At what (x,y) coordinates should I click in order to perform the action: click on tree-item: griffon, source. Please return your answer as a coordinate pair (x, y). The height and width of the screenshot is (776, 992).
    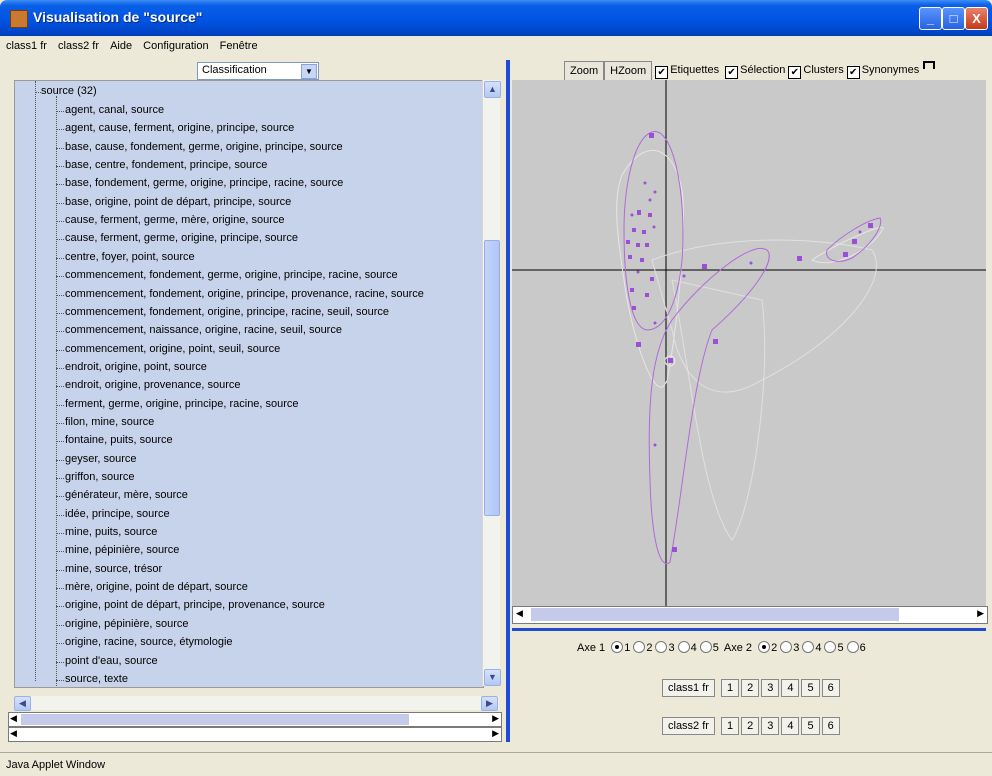
    Looking at the image, I should click on (95, 477).